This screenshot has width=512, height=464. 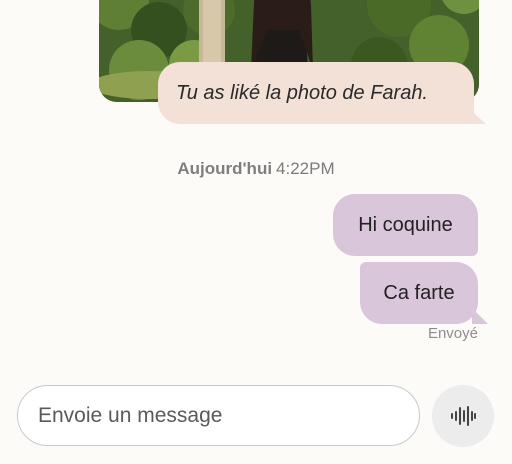 I want to click on sent-message-bubble: Hi coquine, so click(x=405, y=225).